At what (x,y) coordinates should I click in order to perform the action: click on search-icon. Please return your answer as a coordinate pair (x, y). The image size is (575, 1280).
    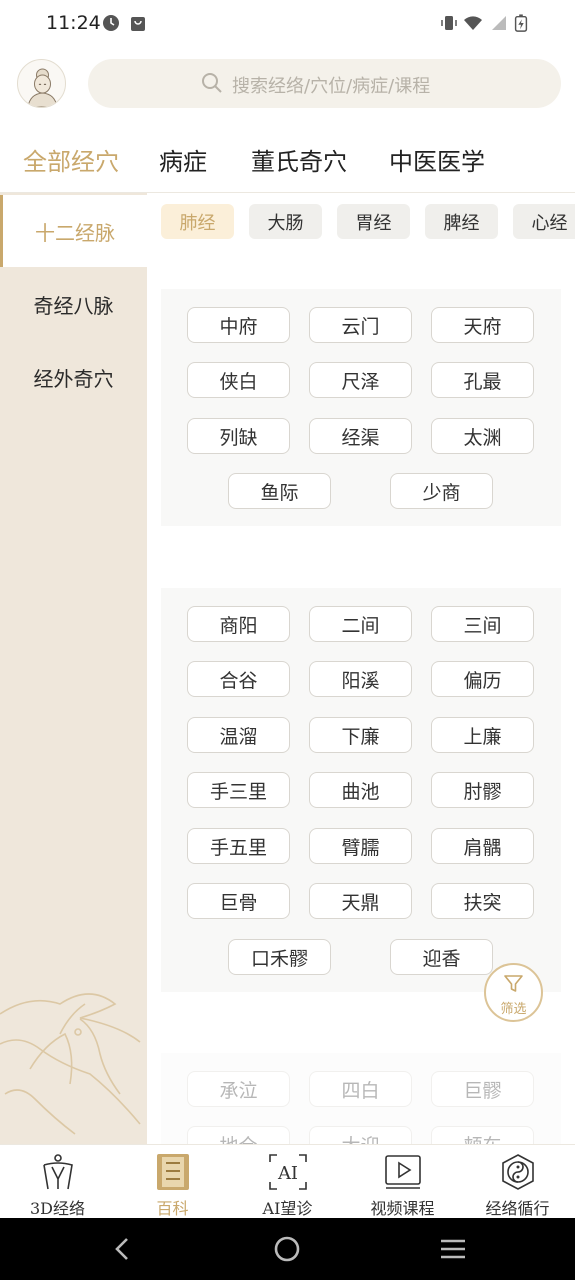
    Looking at the image, I should click on (212, 83).